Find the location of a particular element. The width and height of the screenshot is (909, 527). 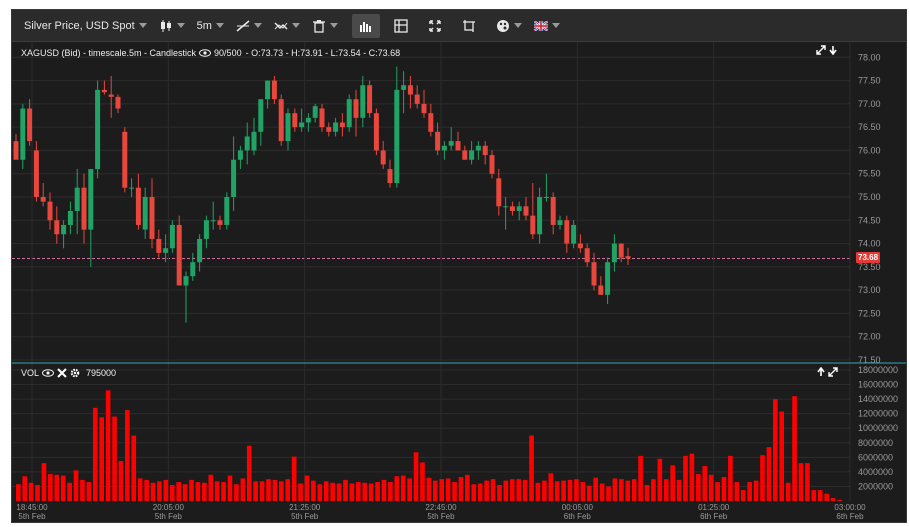

volume-tick-label: 8000000 is located at coordinates (875, 443).